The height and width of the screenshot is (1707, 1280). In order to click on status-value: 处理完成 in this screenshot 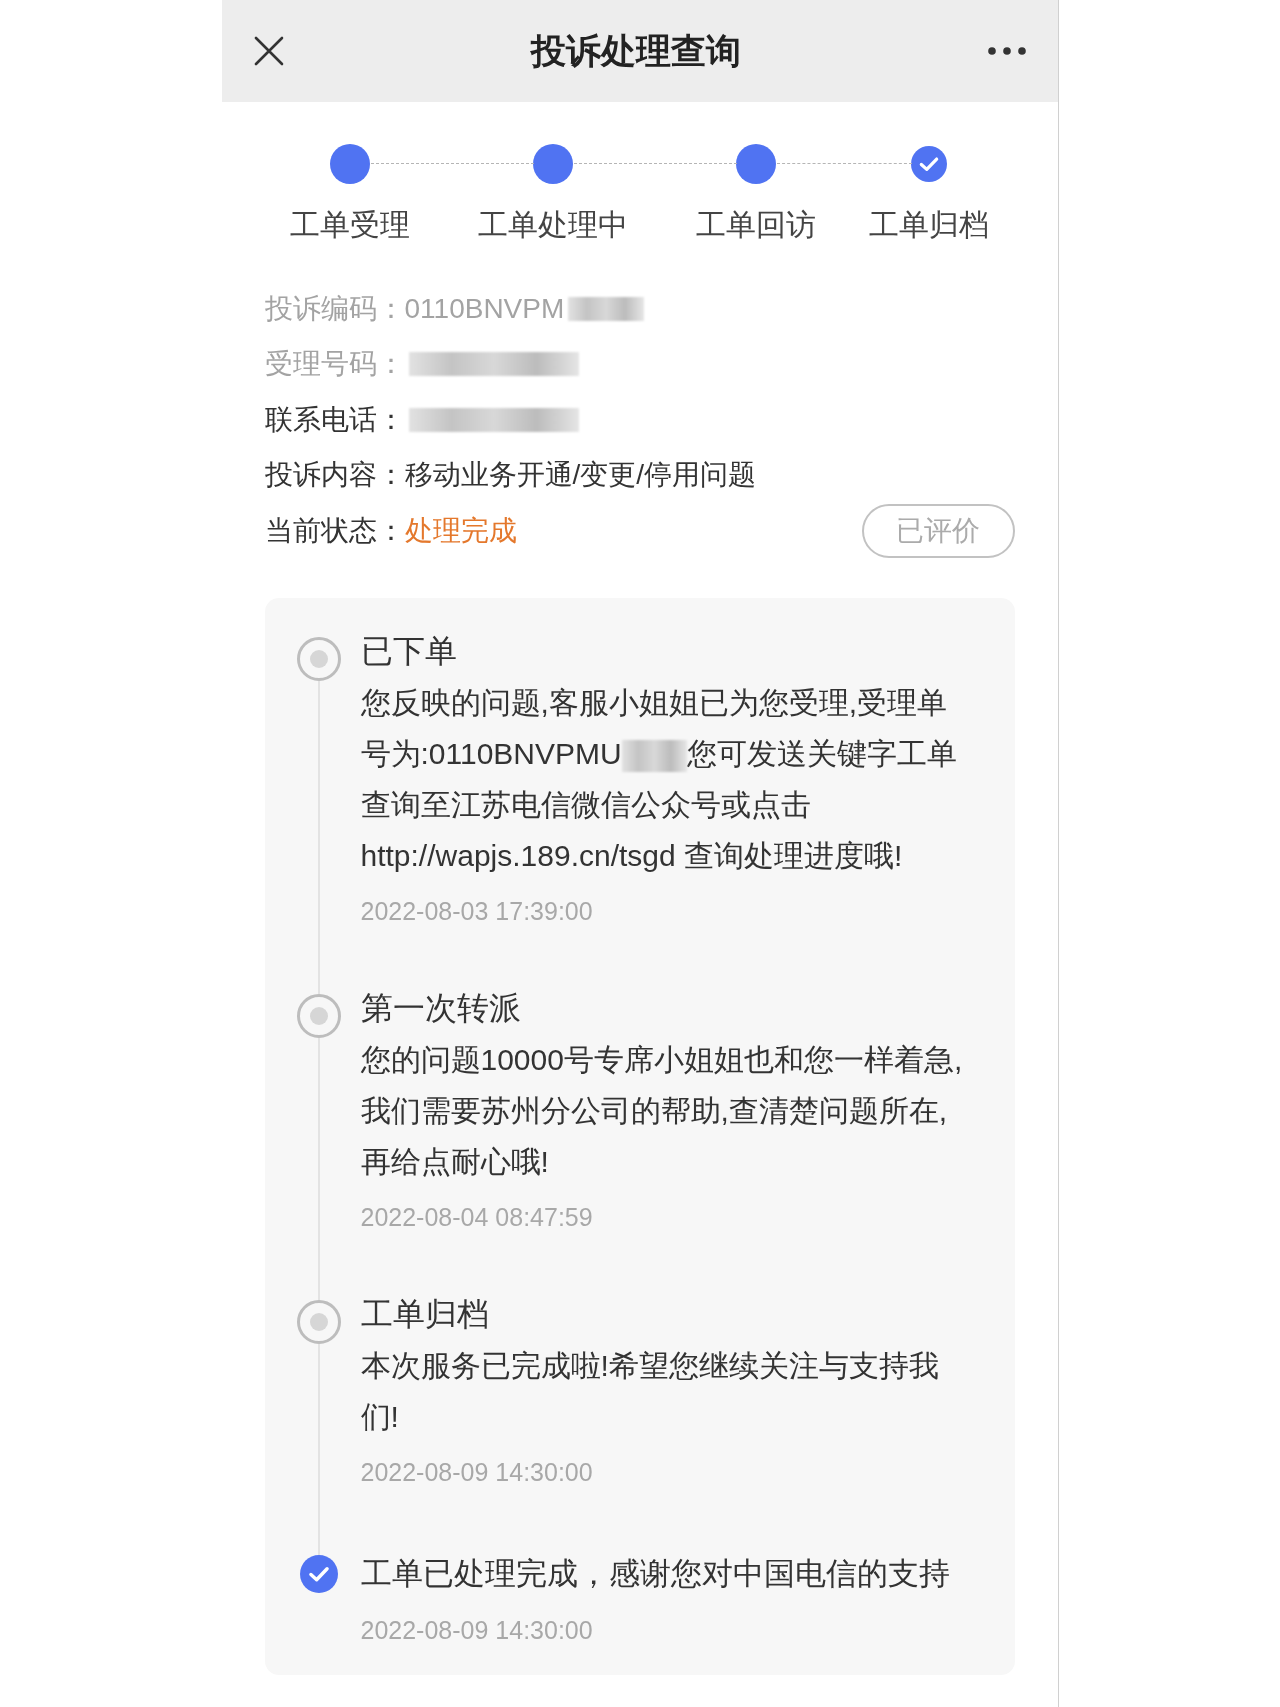, I will do `click(460, 530)`.